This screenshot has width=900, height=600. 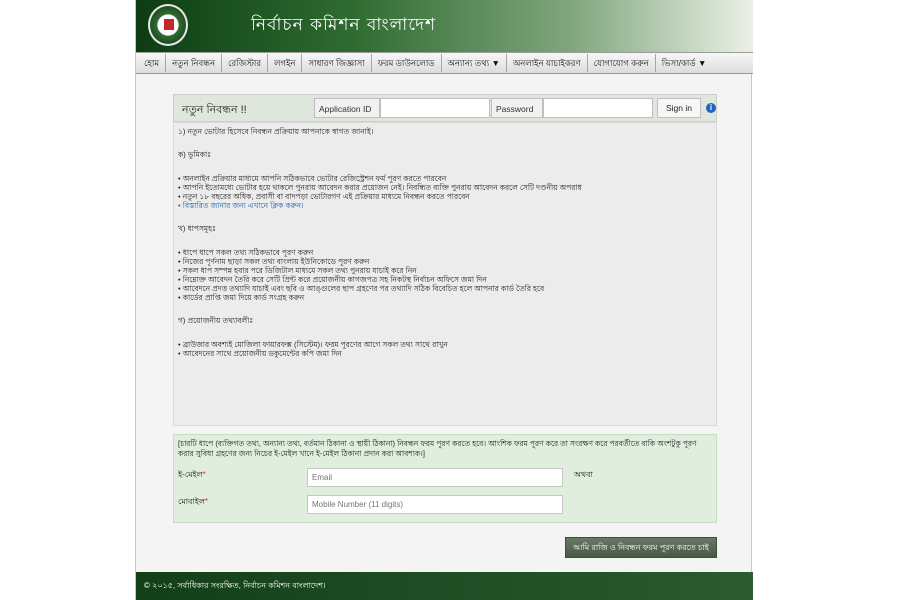 What do you see at coordinates (583, 474) in the screenshot?
I see `or-label: অথবা` at bounding box center [583, 474].